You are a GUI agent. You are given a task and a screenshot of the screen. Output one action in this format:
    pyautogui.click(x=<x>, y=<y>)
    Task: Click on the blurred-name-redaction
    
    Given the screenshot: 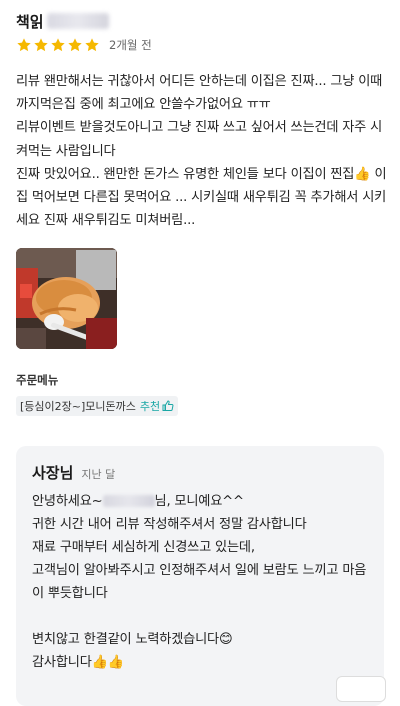 What is the action you would take?
    pyautogui.click(x=77, y=21)
    